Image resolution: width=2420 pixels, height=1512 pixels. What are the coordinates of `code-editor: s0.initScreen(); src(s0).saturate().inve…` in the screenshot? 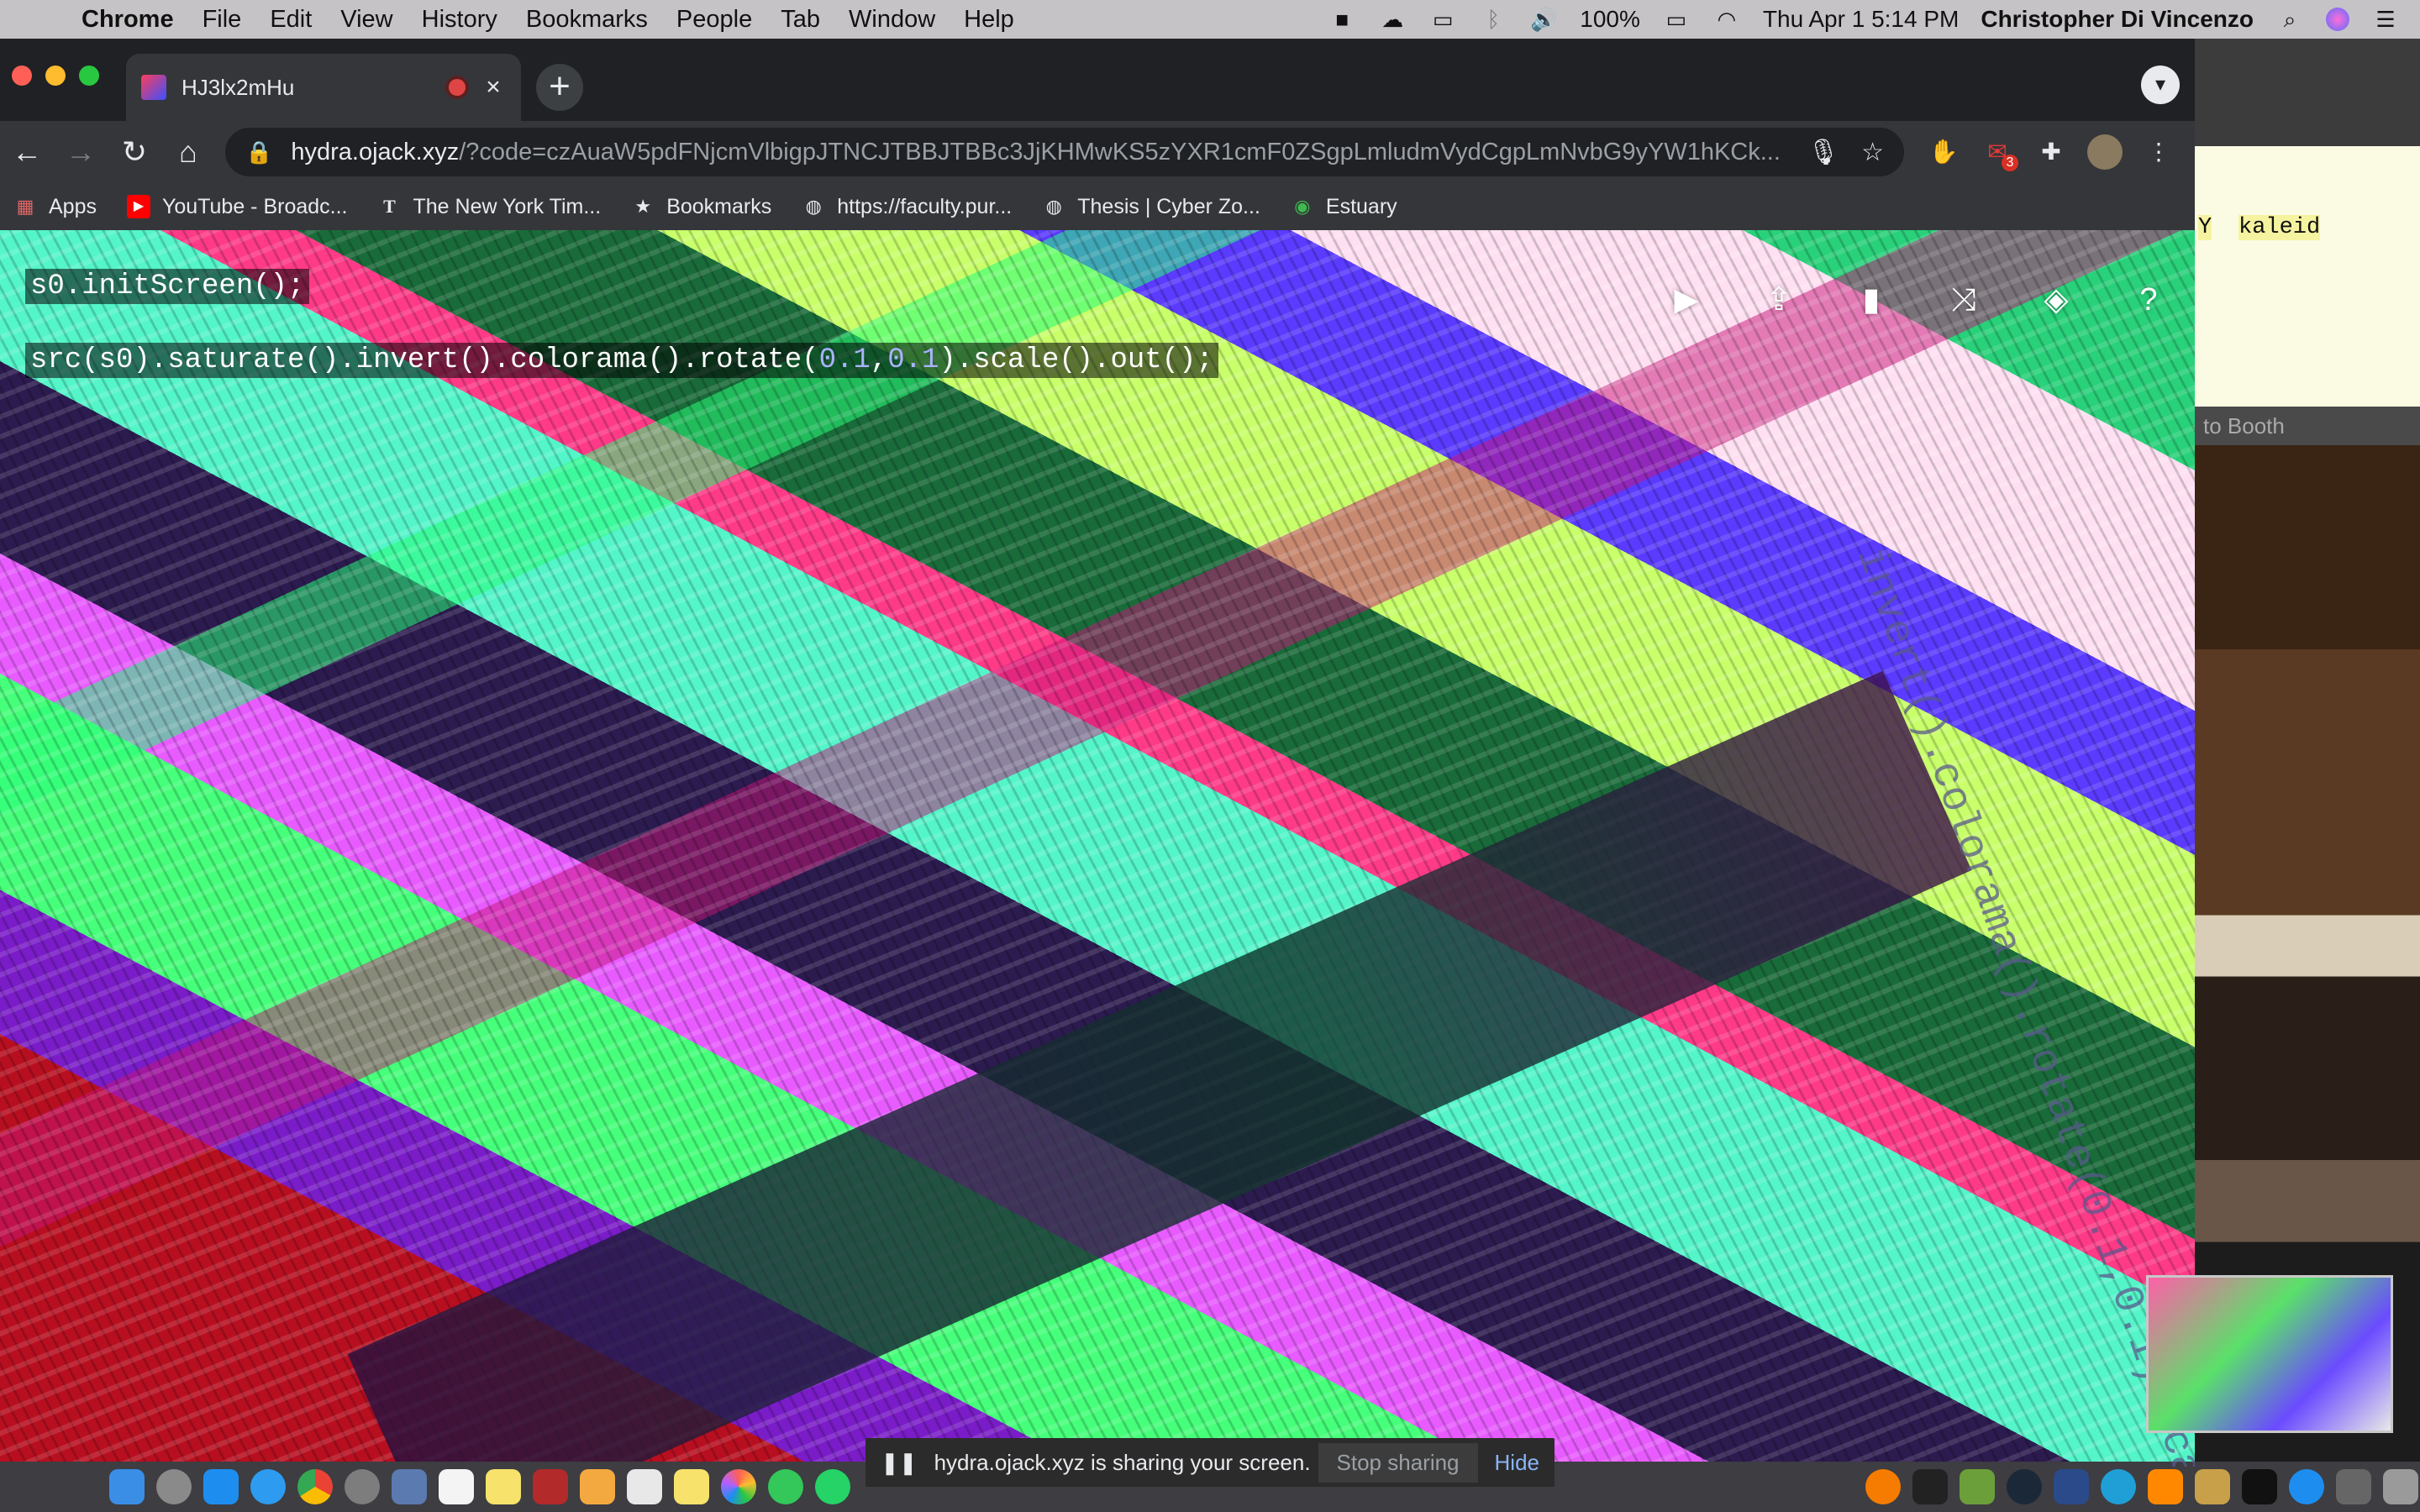 It's located at (621, 343).